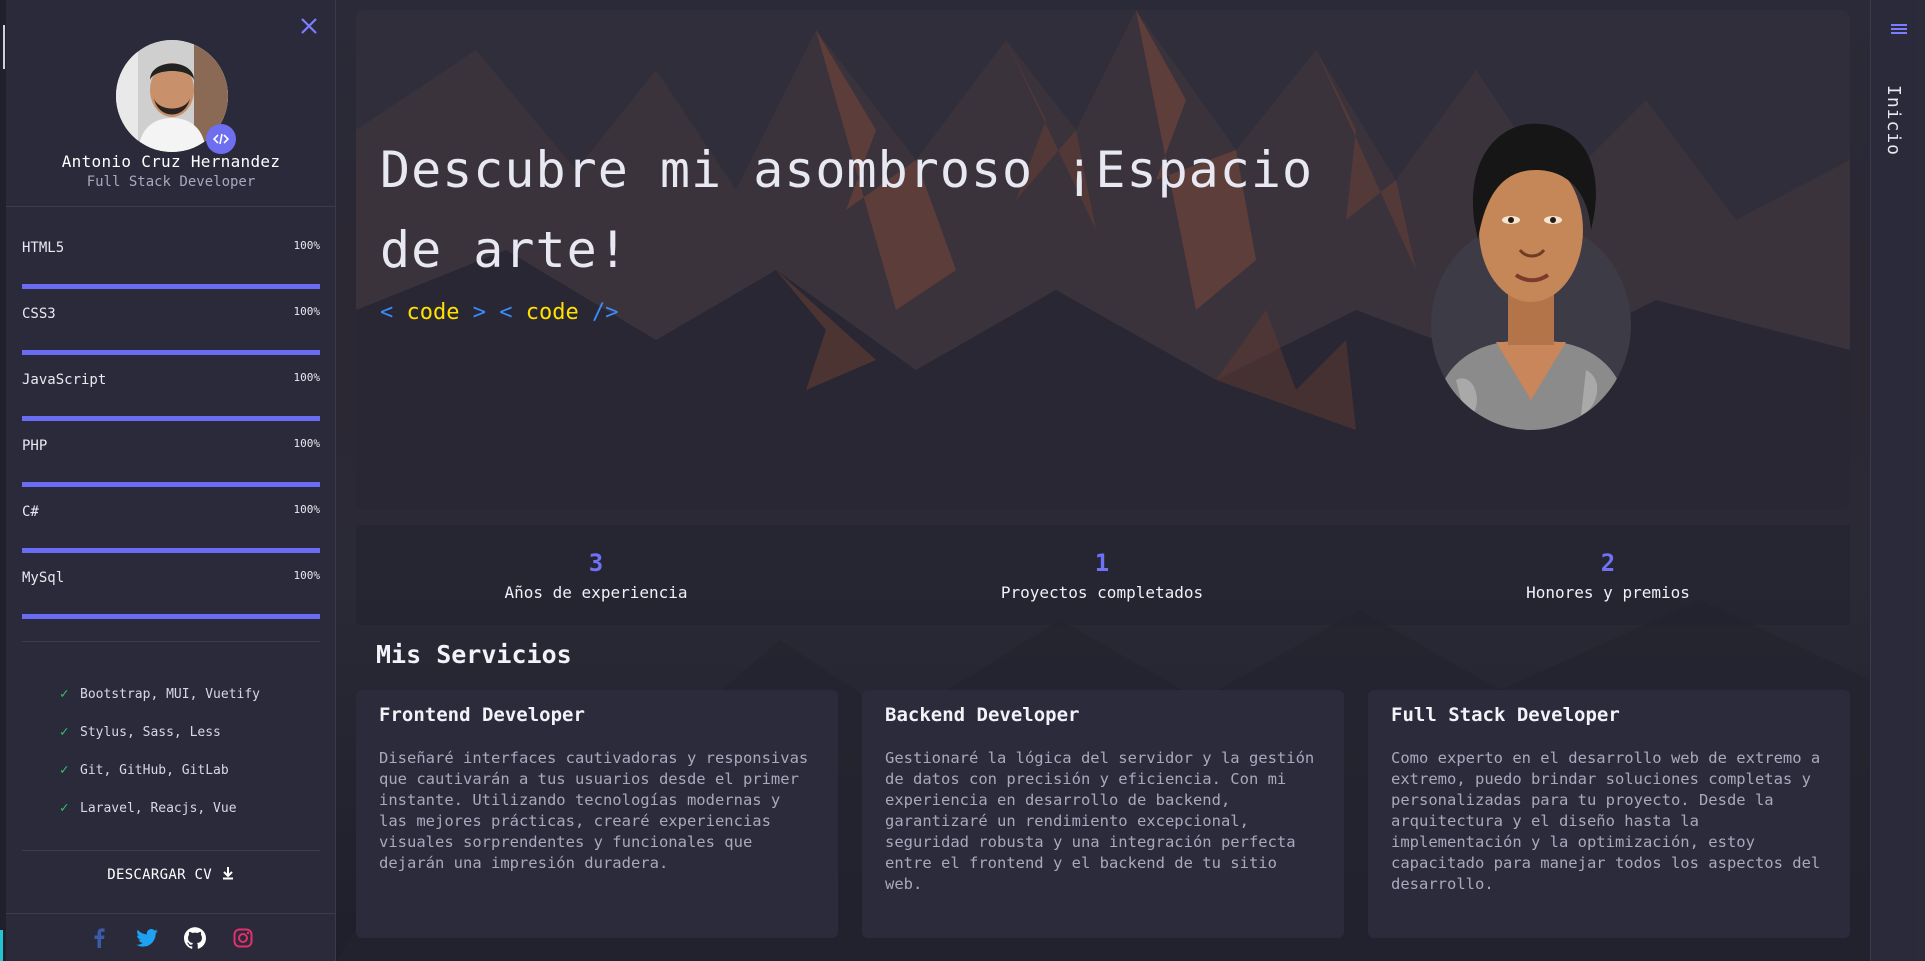  I want to click on right-navigation: Inicio, so click(1897, 480).